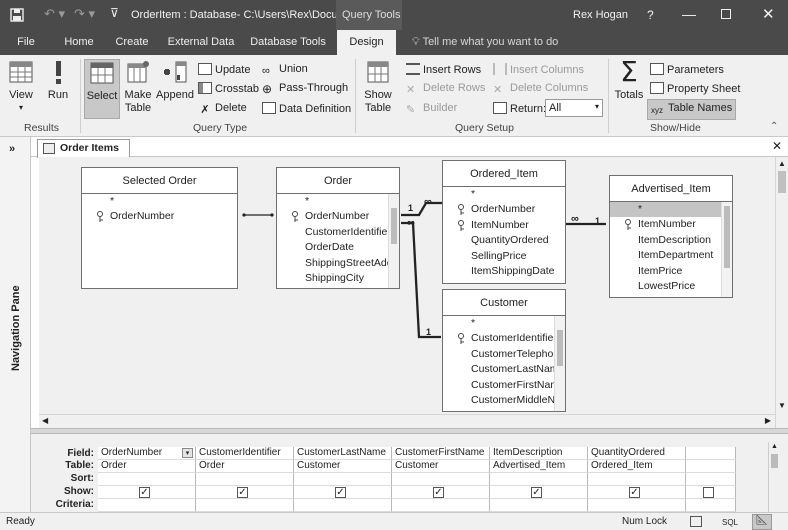 The height and width of the screenshot is (530, 788). I want to click on scroll-up-icon: ▲, so click(782, 163).